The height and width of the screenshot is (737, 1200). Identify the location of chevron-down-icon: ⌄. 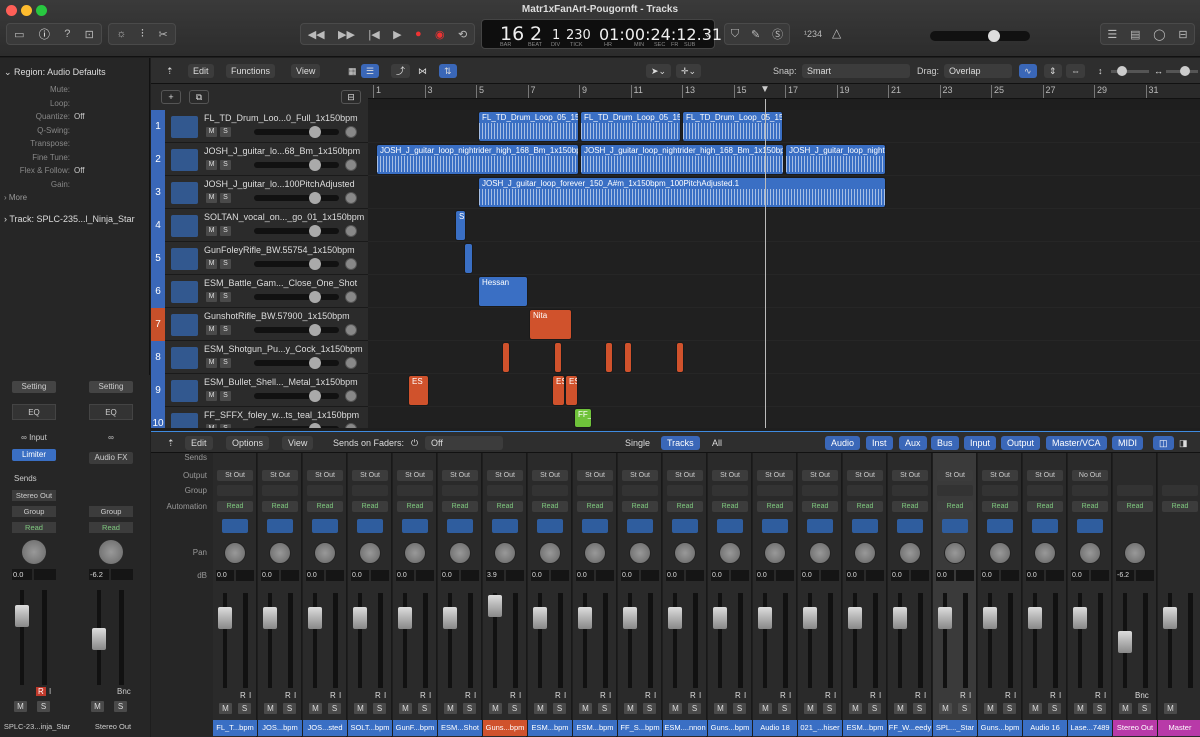
(708, 34).